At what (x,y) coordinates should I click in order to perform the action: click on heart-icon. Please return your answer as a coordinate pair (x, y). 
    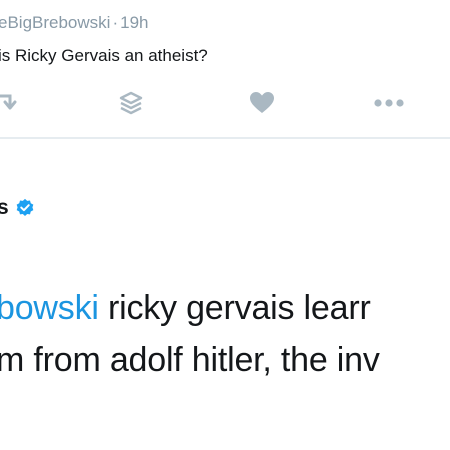
    Looking at the image, I should click on (262, 103).